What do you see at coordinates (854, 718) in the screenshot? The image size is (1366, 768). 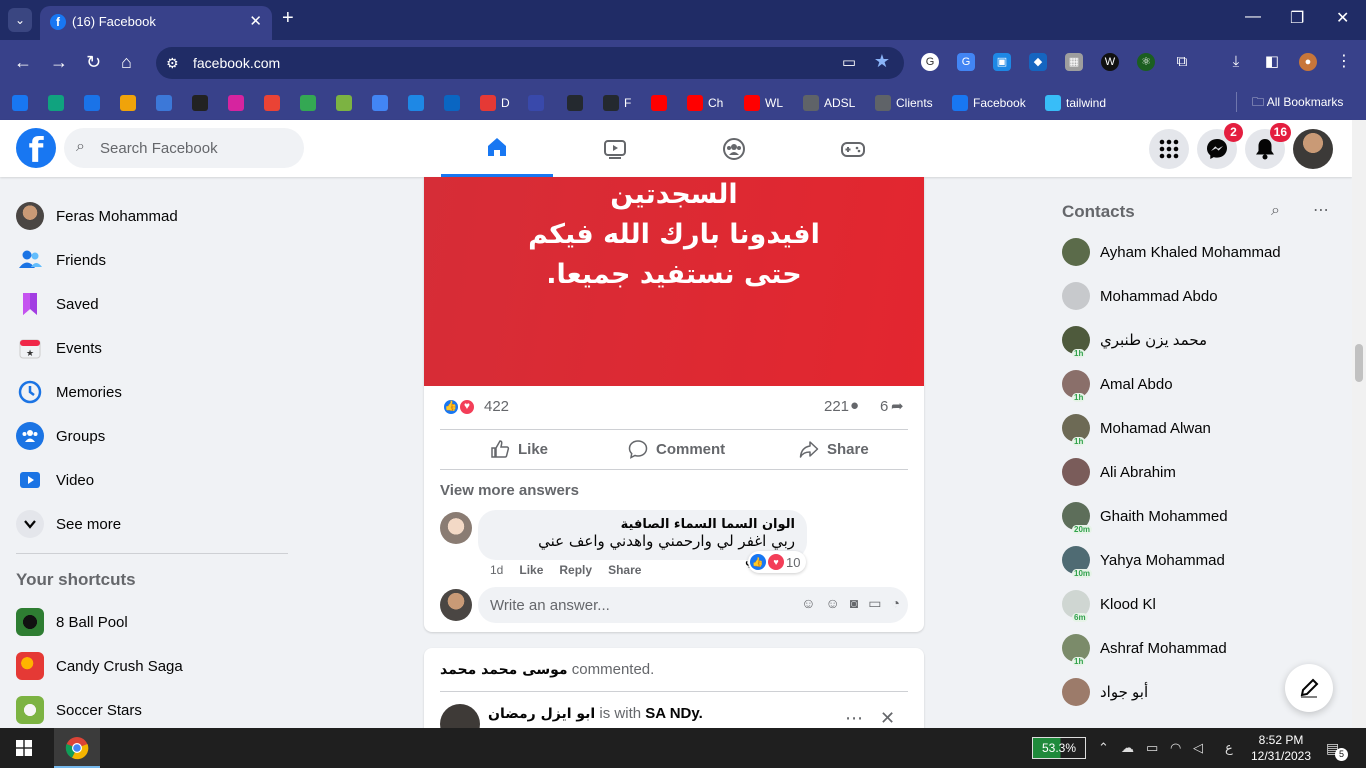 I see `more-options-icon: ⋯` at bounding box center [854, 718].